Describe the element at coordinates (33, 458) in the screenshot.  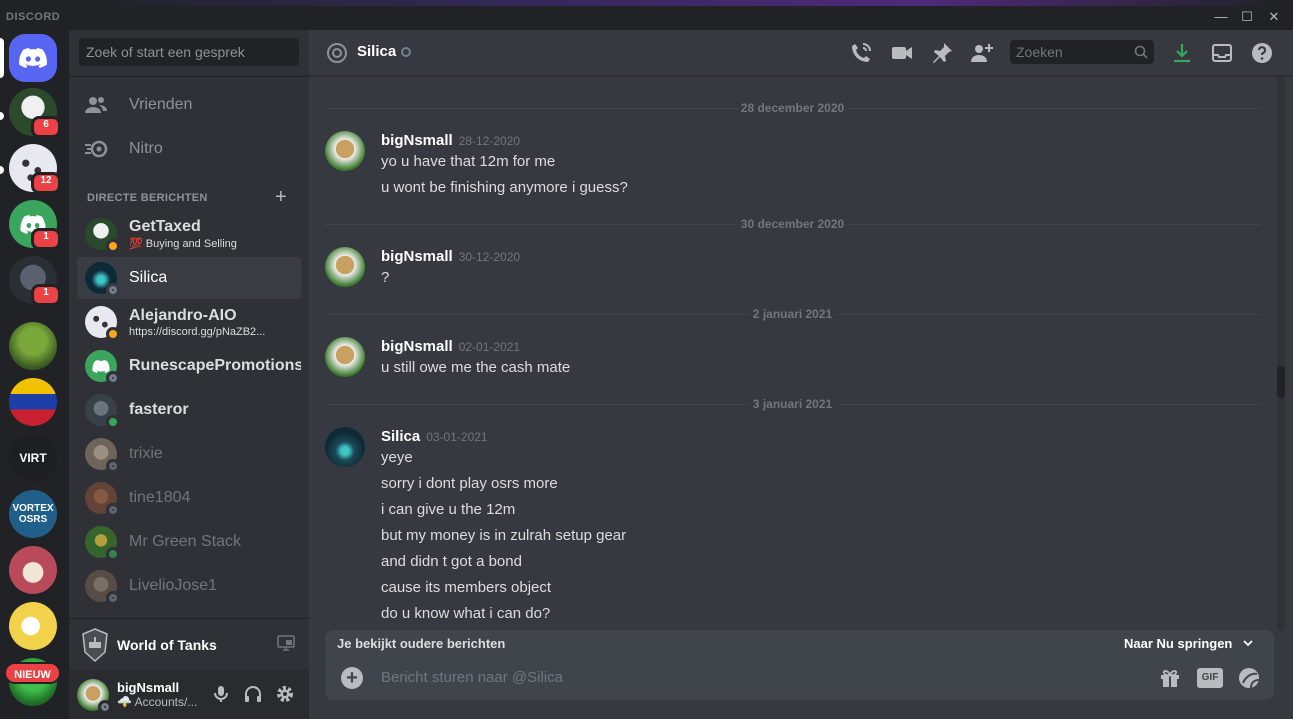
I see `guild-icon: VIRT` at that location.